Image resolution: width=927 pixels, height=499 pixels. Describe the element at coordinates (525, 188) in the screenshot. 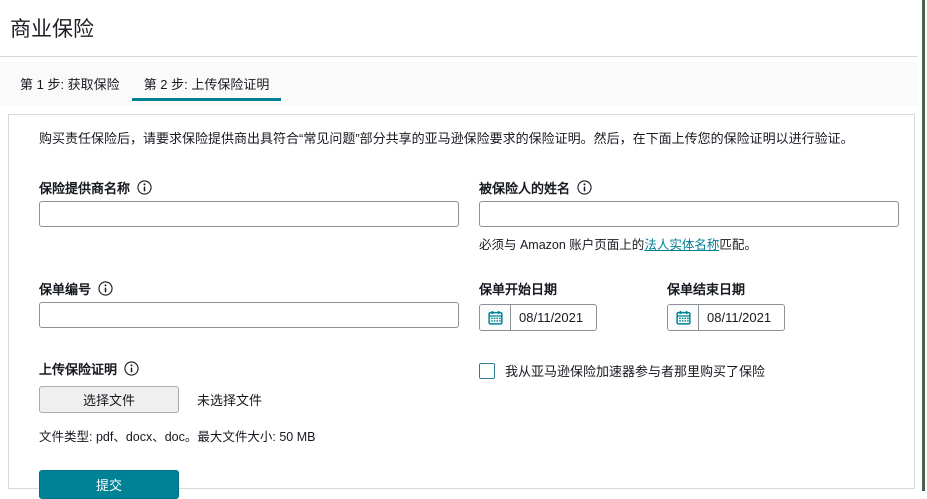

I see `insured-name-label: 被保险人的姓名` at that location.